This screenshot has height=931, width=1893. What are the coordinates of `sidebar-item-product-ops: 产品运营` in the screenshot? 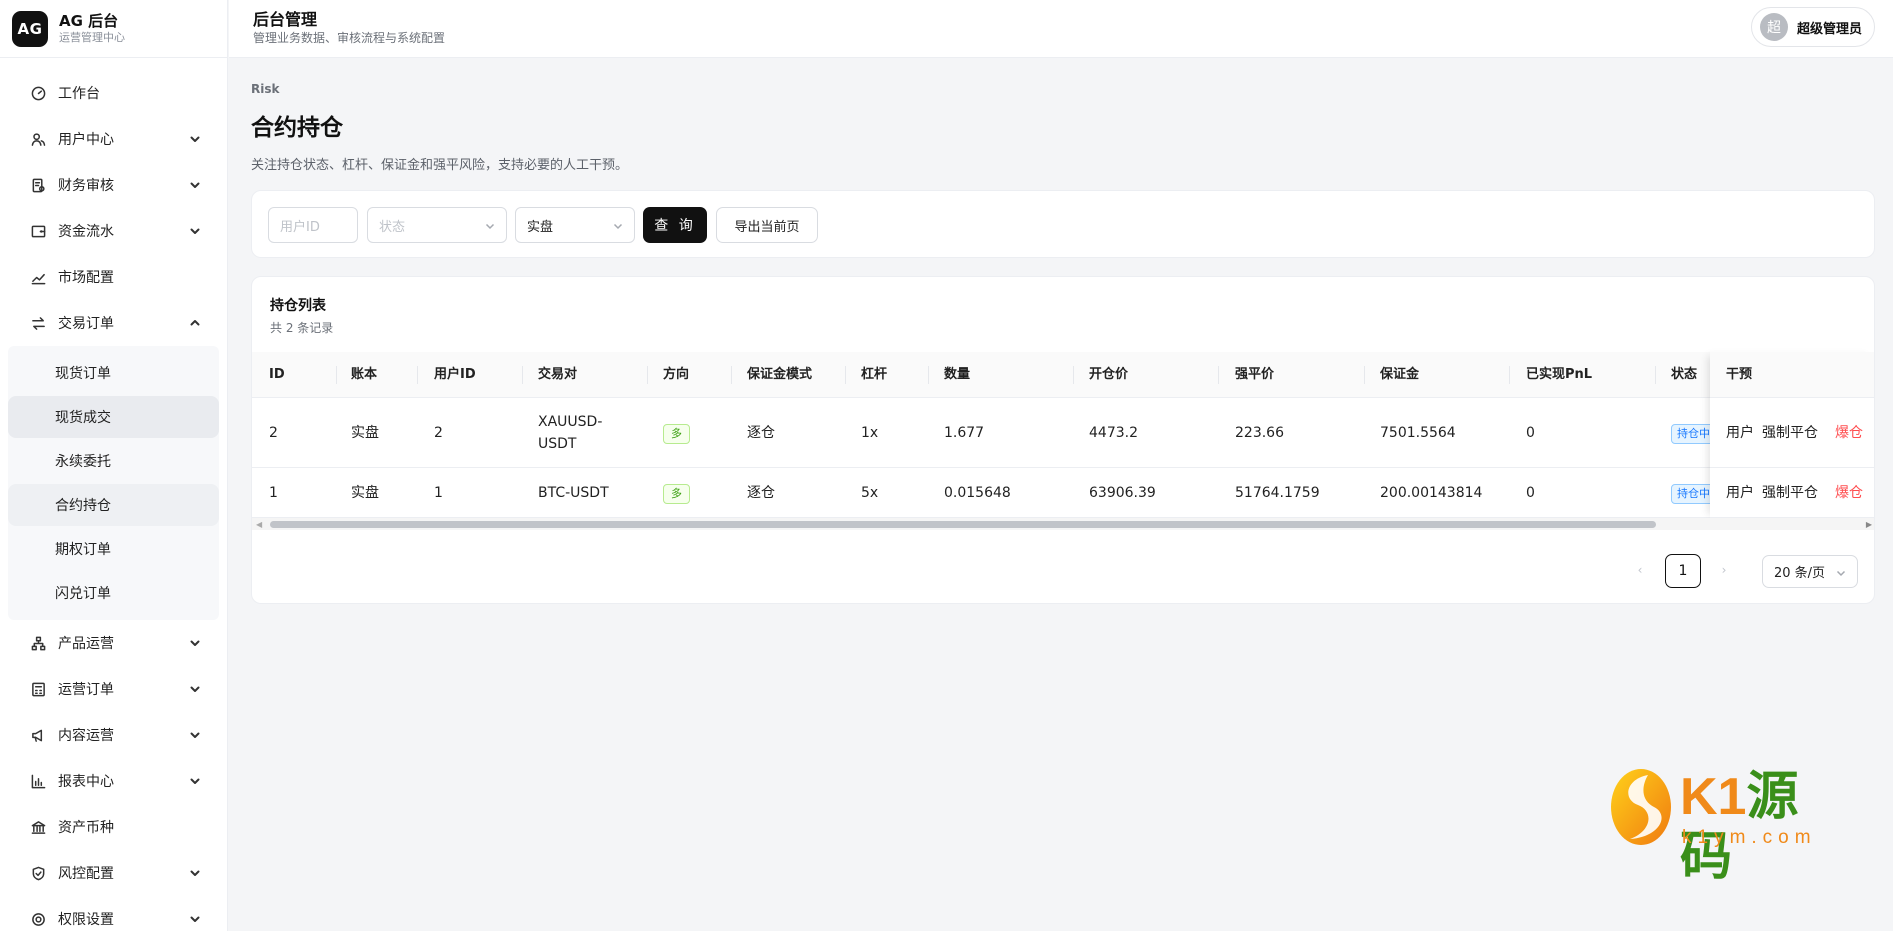 It's located at (113, 643).